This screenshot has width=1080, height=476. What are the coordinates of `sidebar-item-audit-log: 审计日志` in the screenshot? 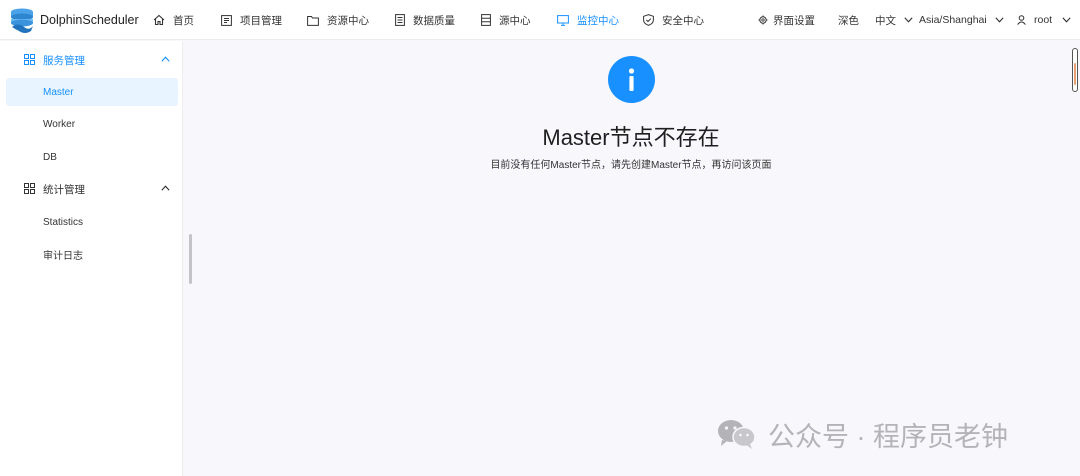 It's located at (92, 254).